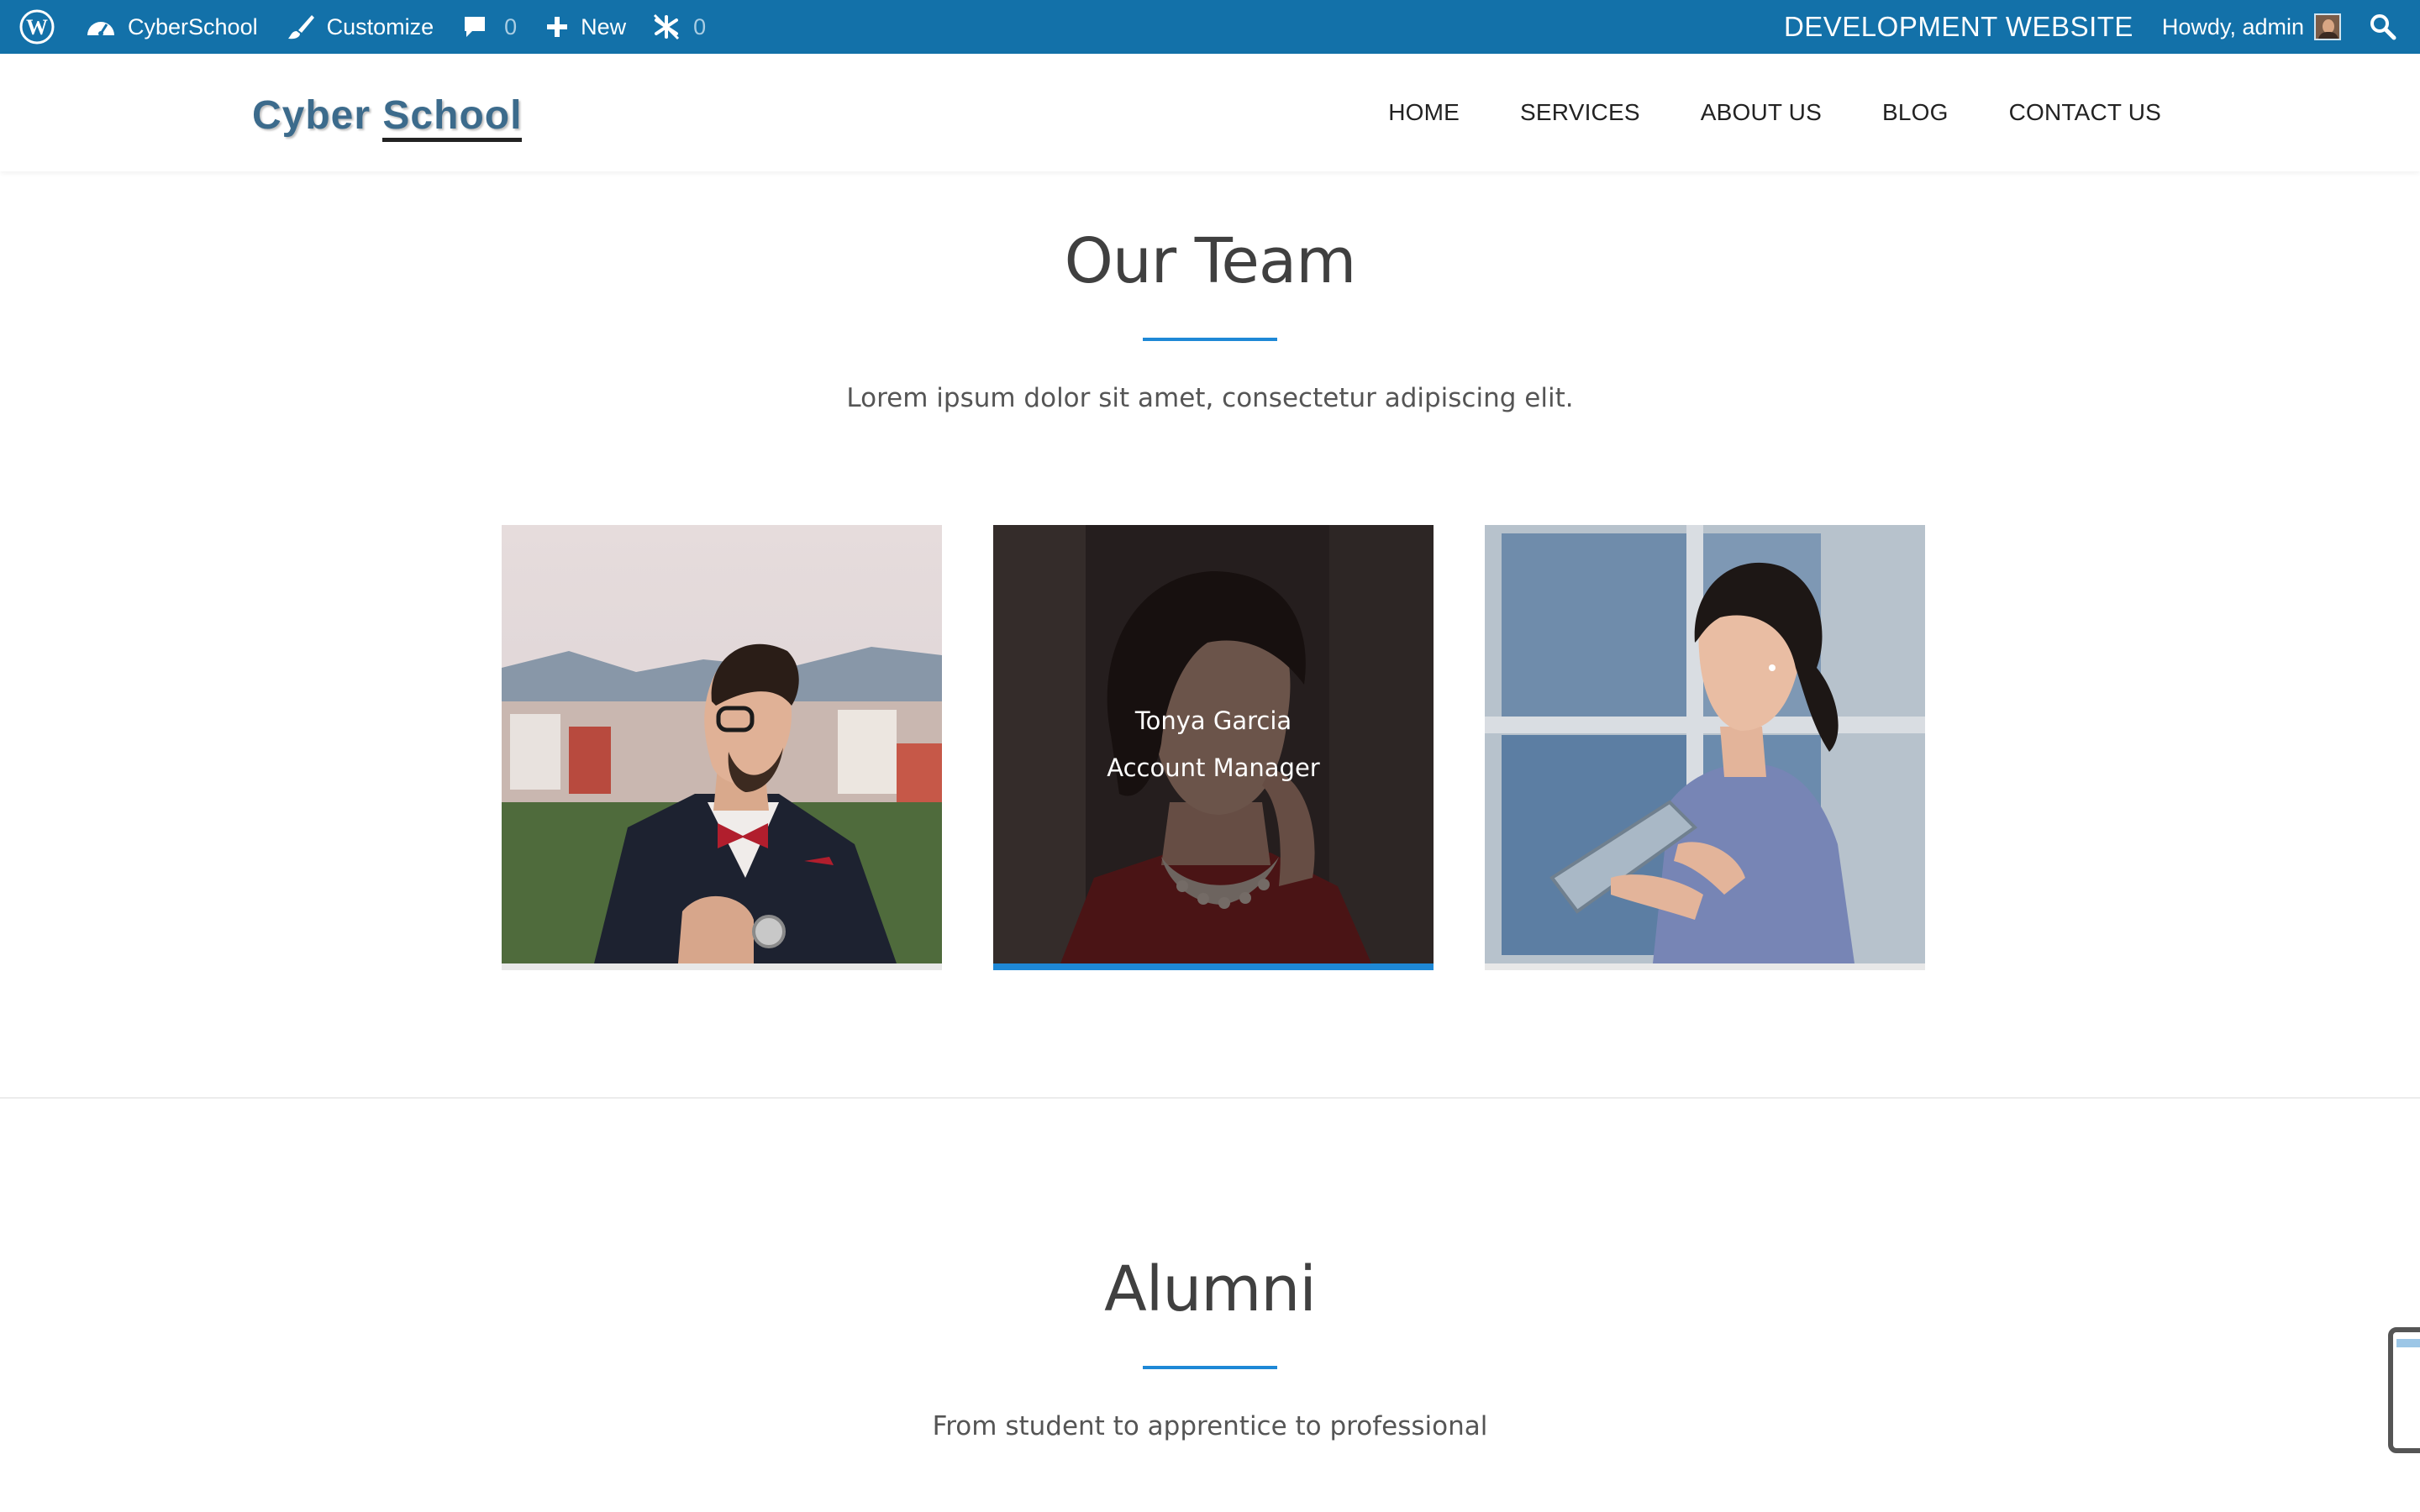  What do you see at coordinates (722, 744) in the screenshot?
I see `team-photo-man` at bounding box center [722, 744].